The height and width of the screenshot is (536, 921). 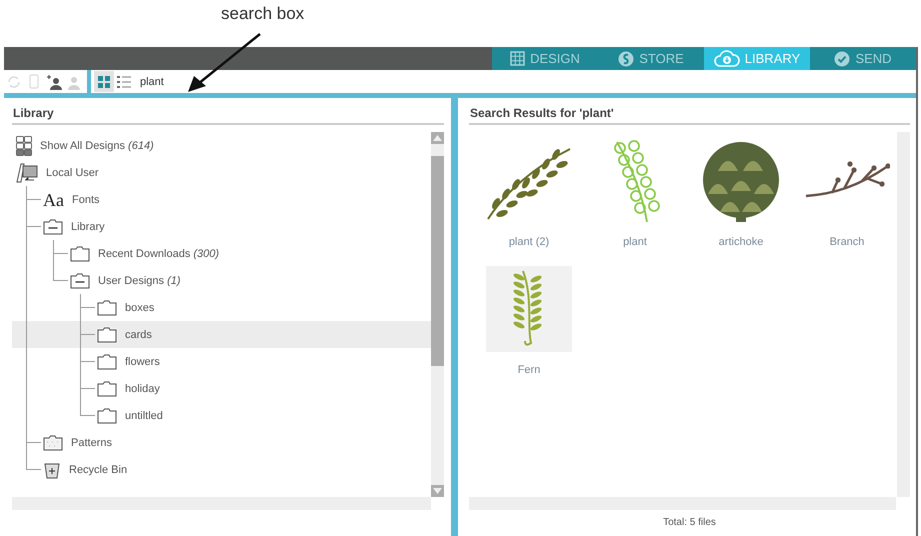 What do you see at coordinates (437, 138) in the screenshot?
I see `scroll-up-icon` at bounding box center [437, 138].